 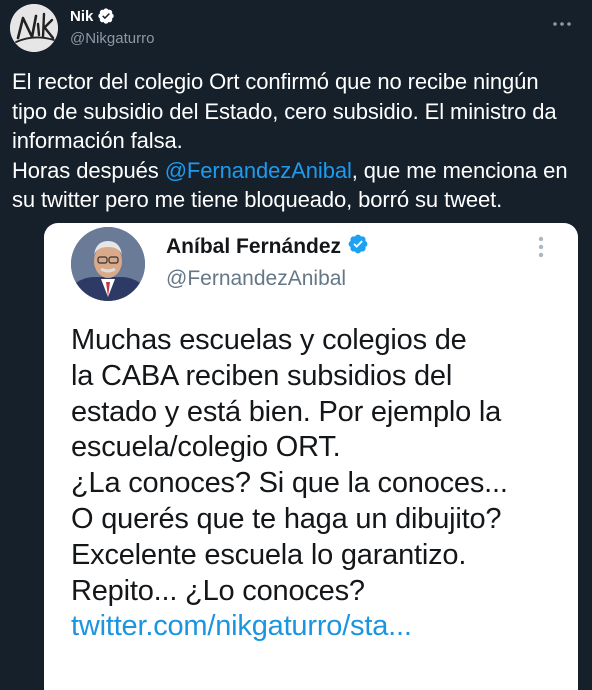 I want to click on embedded-name-row: Aníbal Fernández, so click(x=267, y=246).